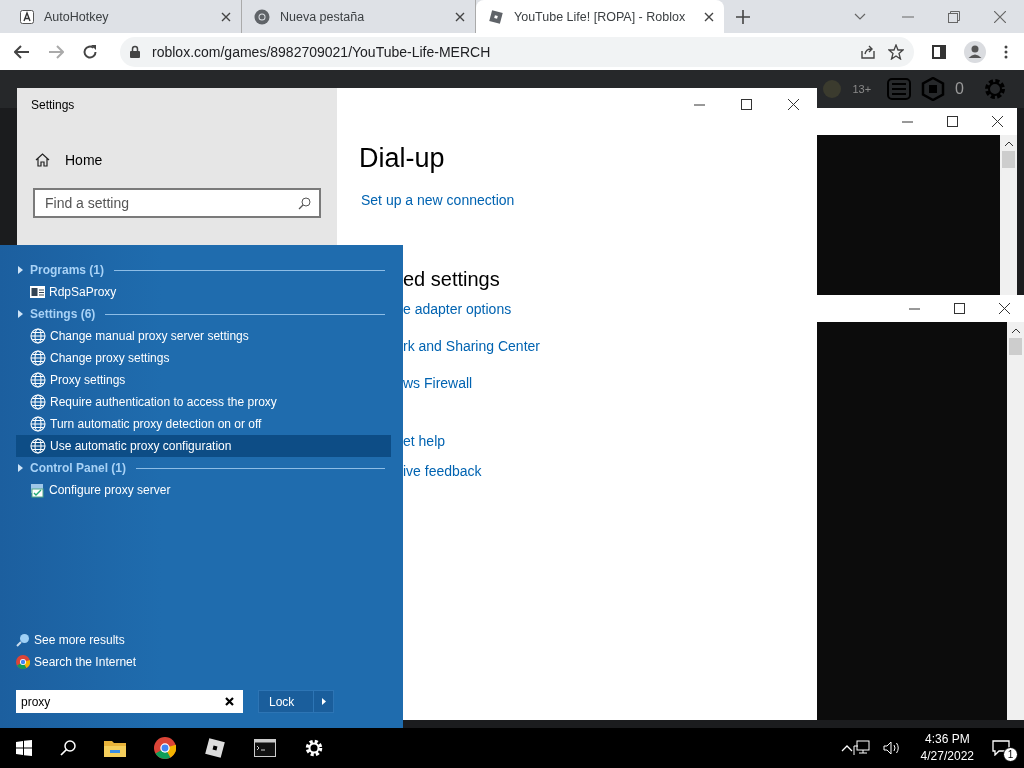 This screenshot has width=1024, height=768. What do you see at coordinates (27, 16) in the screenshot?
I see `favicon-icon` at bounding box center [27, 16].